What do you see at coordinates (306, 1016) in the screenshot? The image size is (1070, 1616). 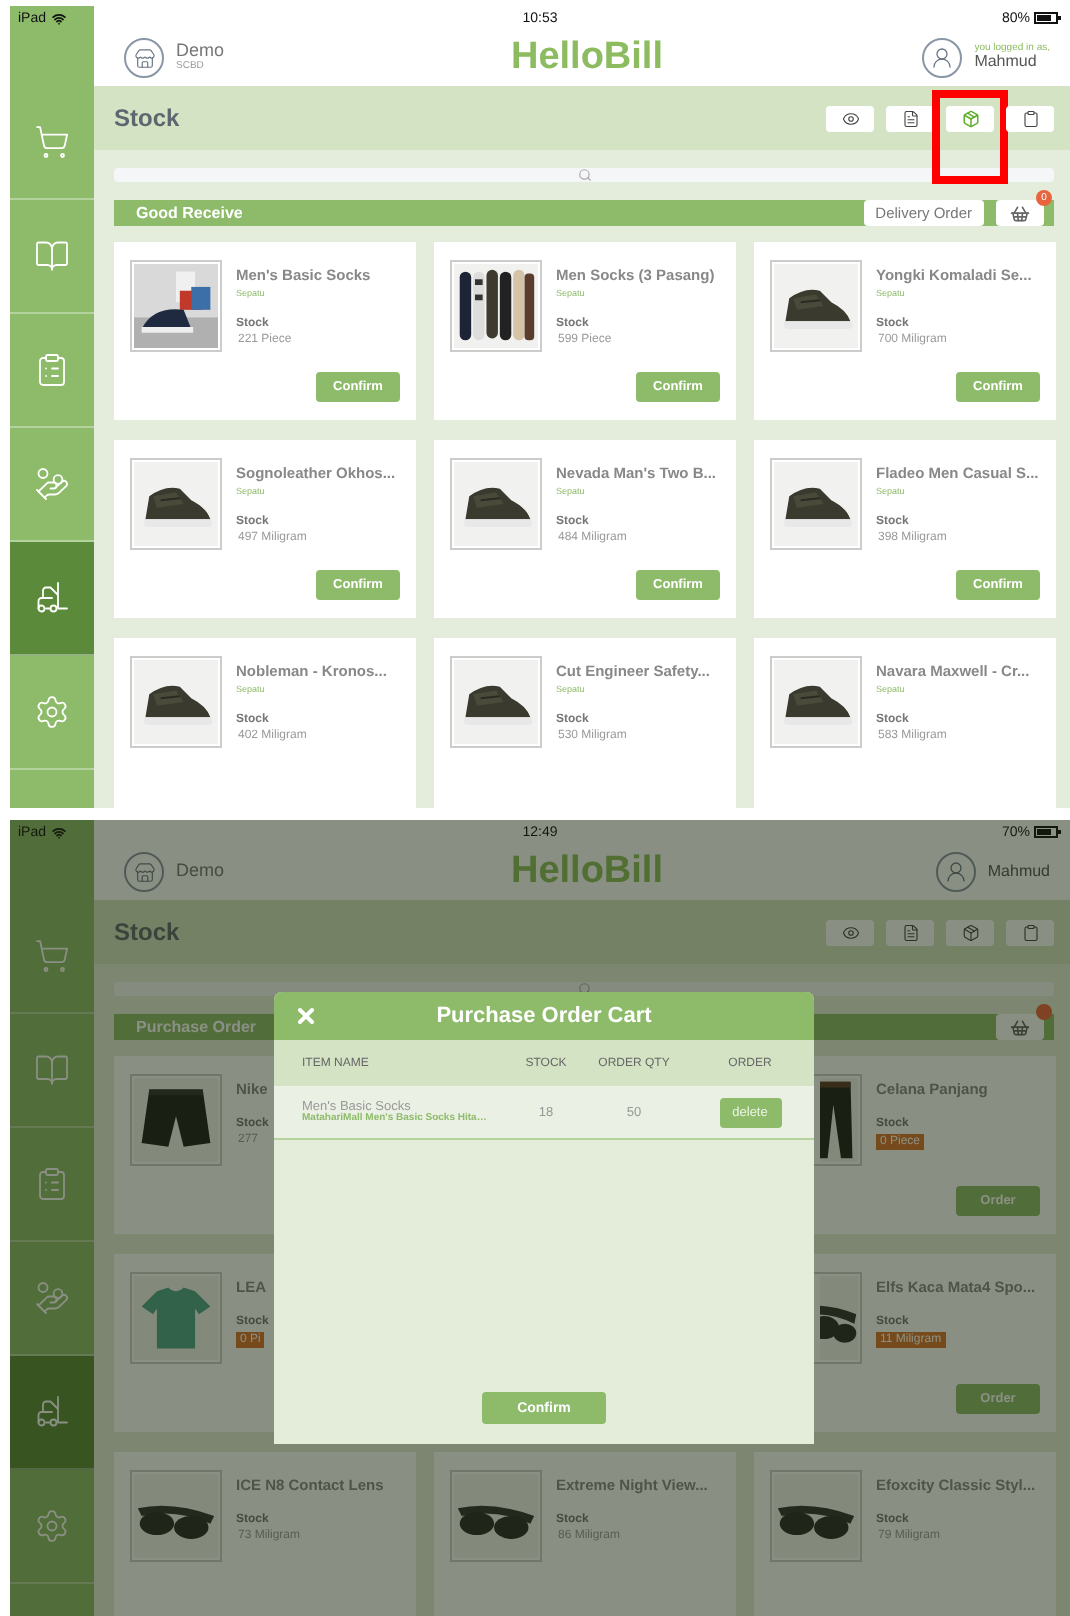 I see `close-icon` at bounding box center [306, 1016].